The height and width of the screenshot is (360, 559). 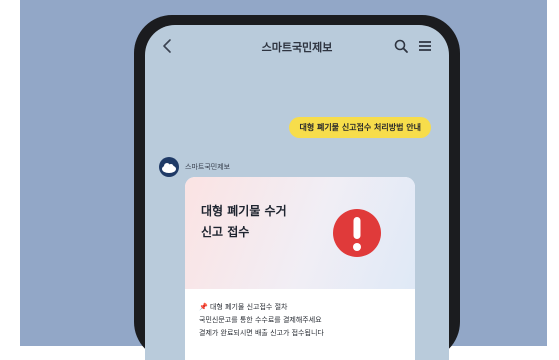 What do you see at coordinates (208, 167) in the screenshot?
I see `sender-name: 스마트국민제보` at bounding box center [208, 167].